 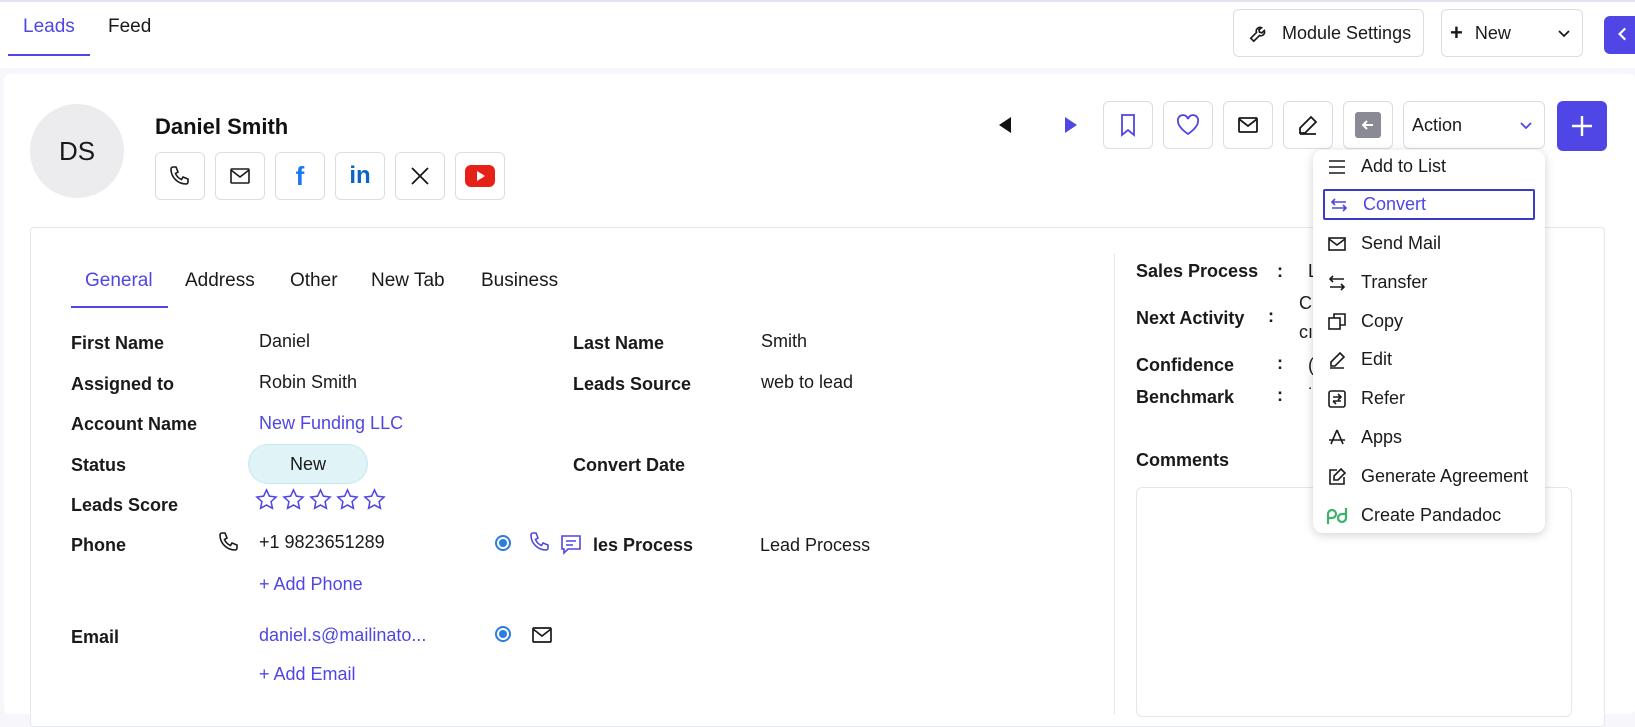 What do you see at coordinates (1337, 477) in the screenshot?
I see `agreement-icon` at bounding box center [1337, 477].